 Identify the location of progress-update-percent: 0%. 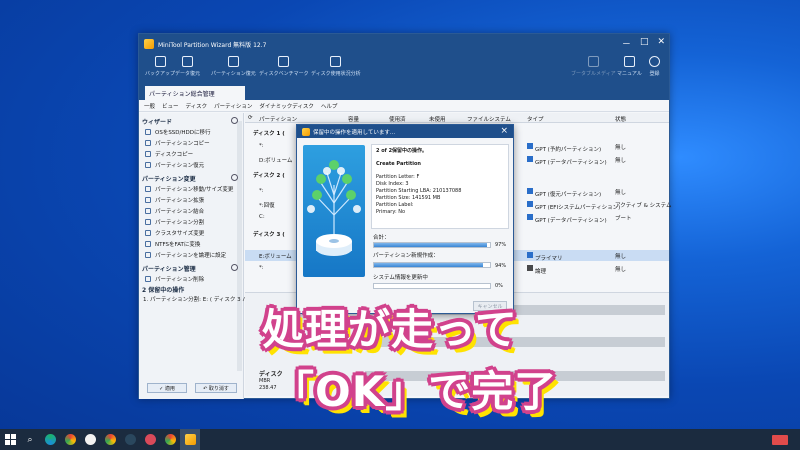
(499, 286).